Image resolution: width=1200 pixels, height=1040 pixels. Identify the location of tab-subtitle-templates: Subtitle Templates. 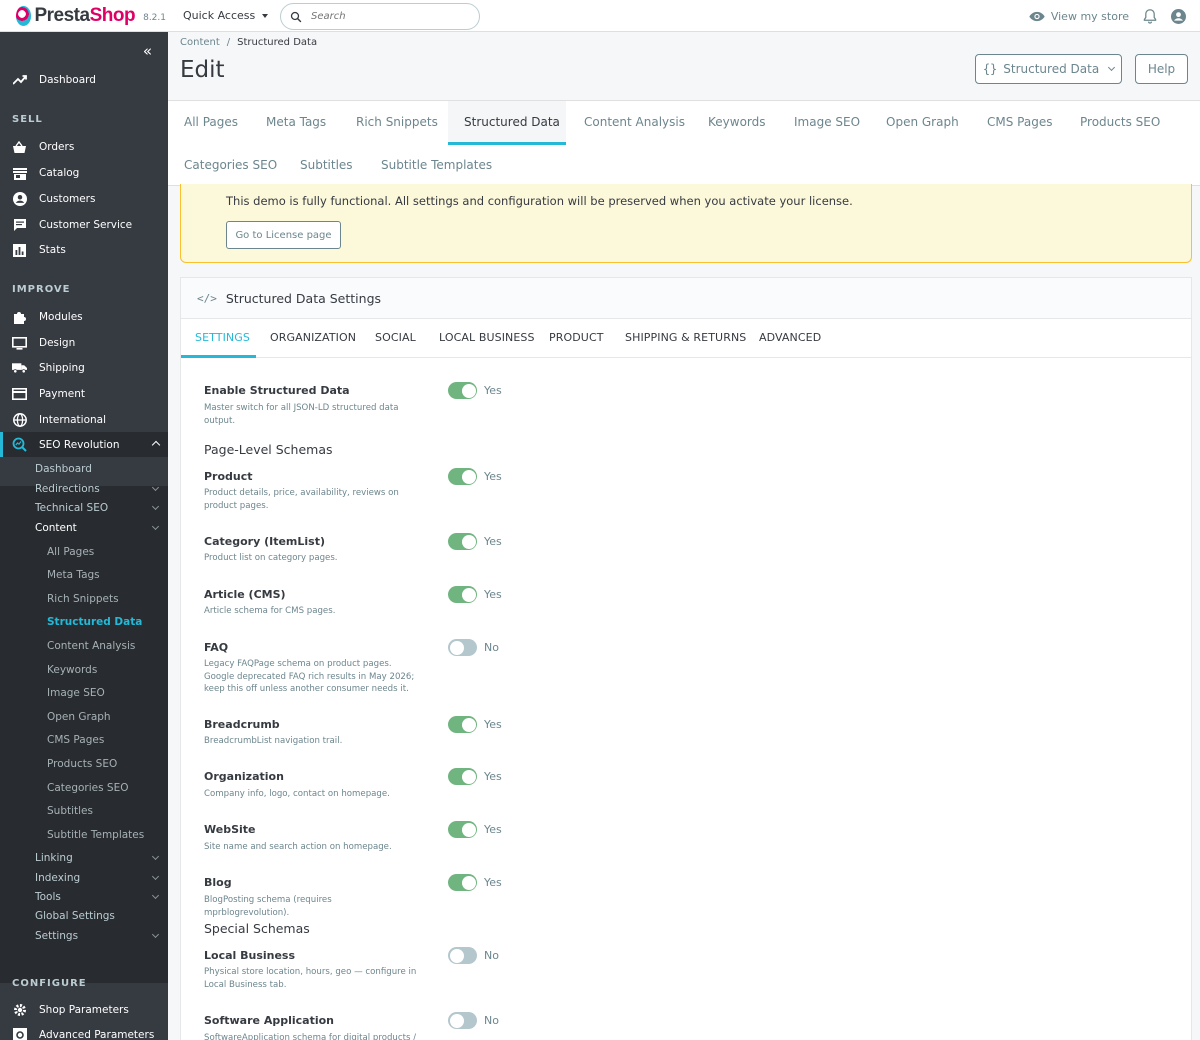
(436, 165).